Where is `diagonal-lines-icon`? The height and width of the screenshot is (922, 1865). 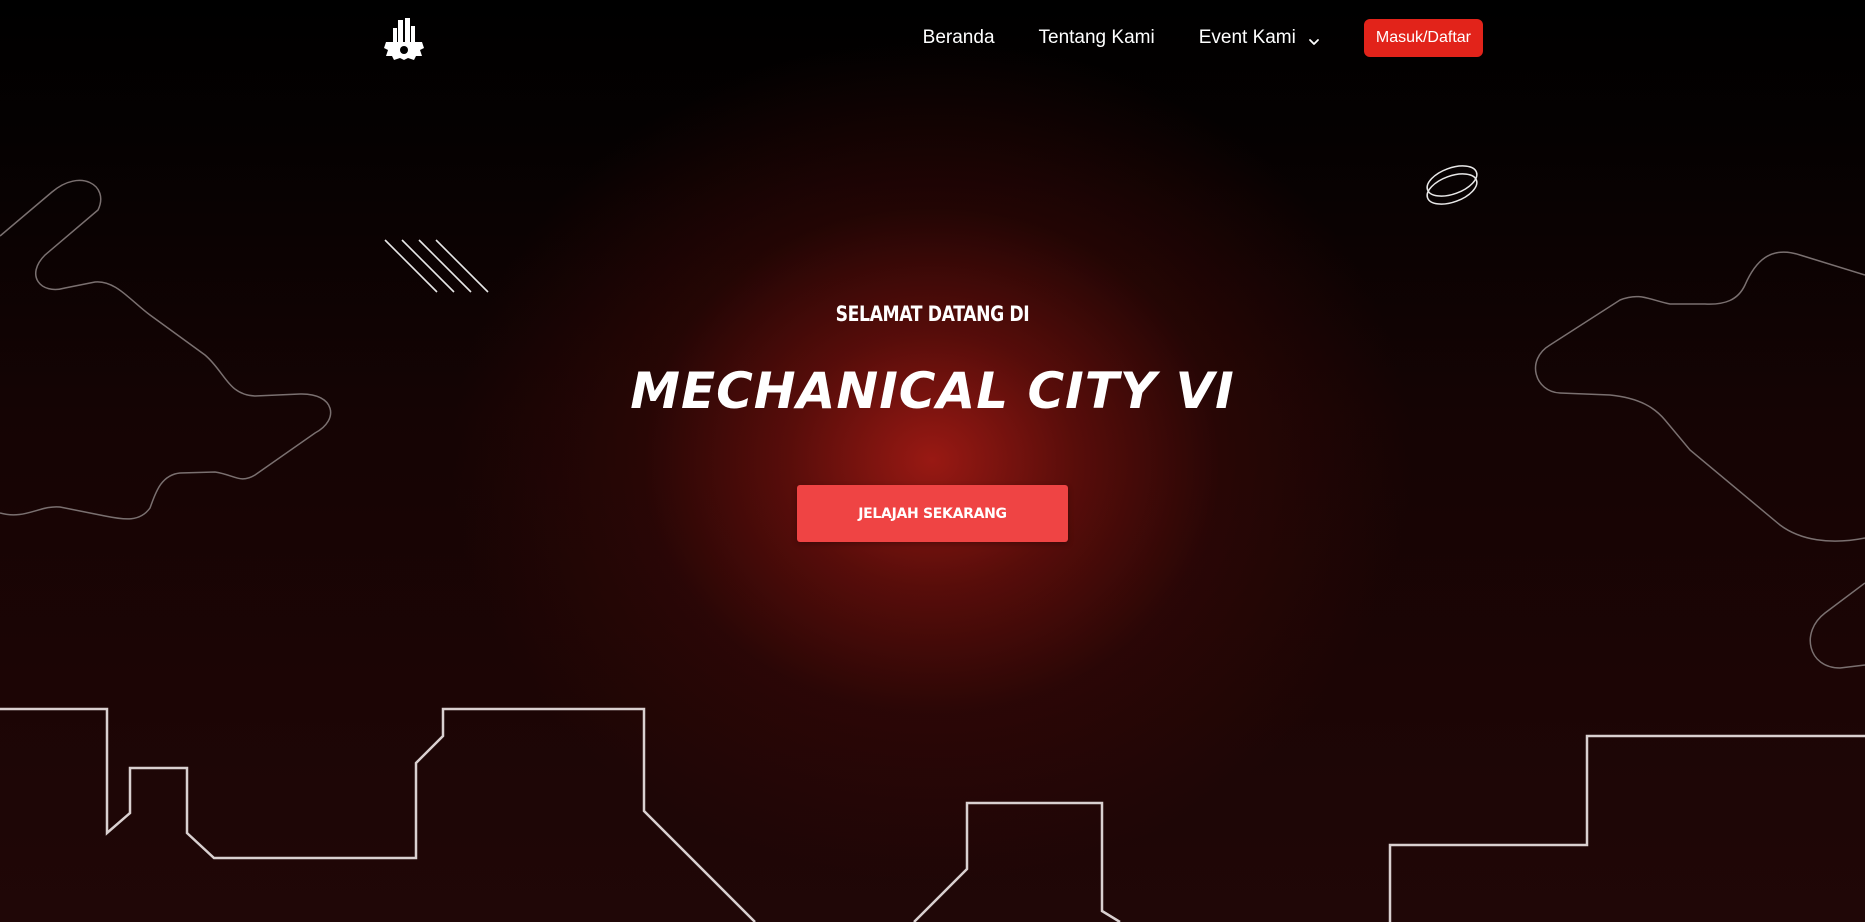
diagonal-lines-icon is located at coordinates (436, 266).